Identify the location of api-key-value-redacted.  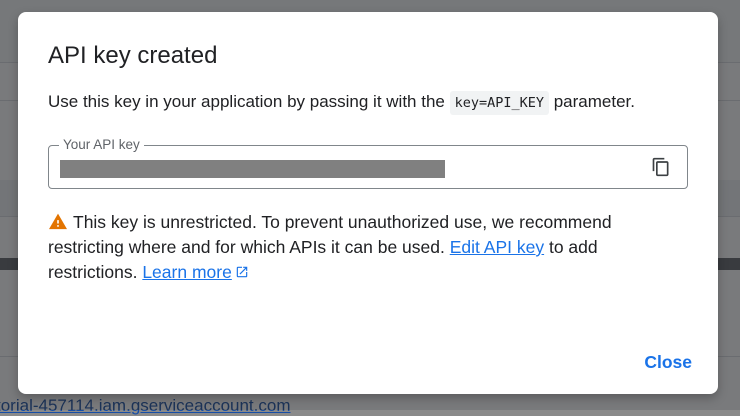
(252, 169).